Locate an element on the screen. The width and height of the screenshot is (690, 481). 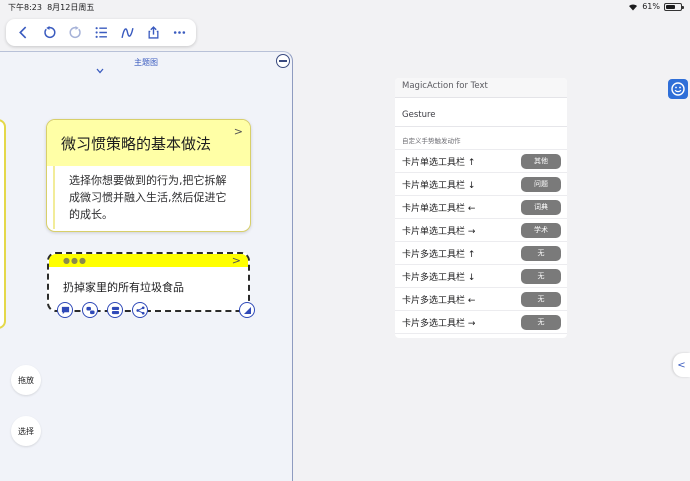
link-button is located at coordinates (90, 310).